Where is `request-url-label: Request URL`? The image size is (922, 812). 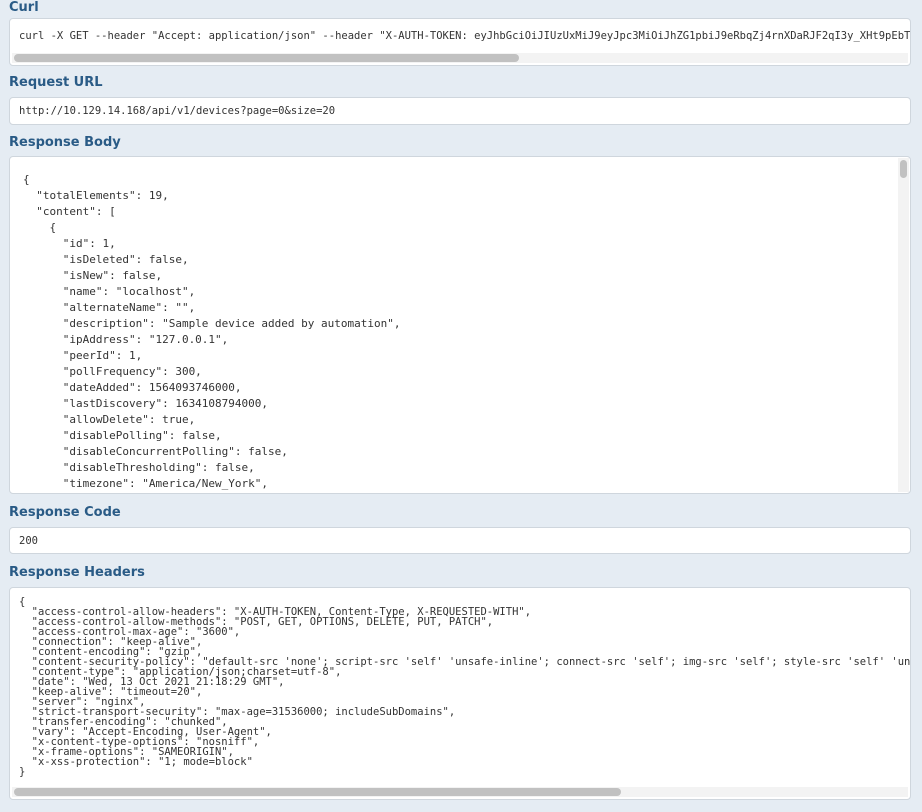
request-url-label: Request URL is located at coordinates (56, 82).